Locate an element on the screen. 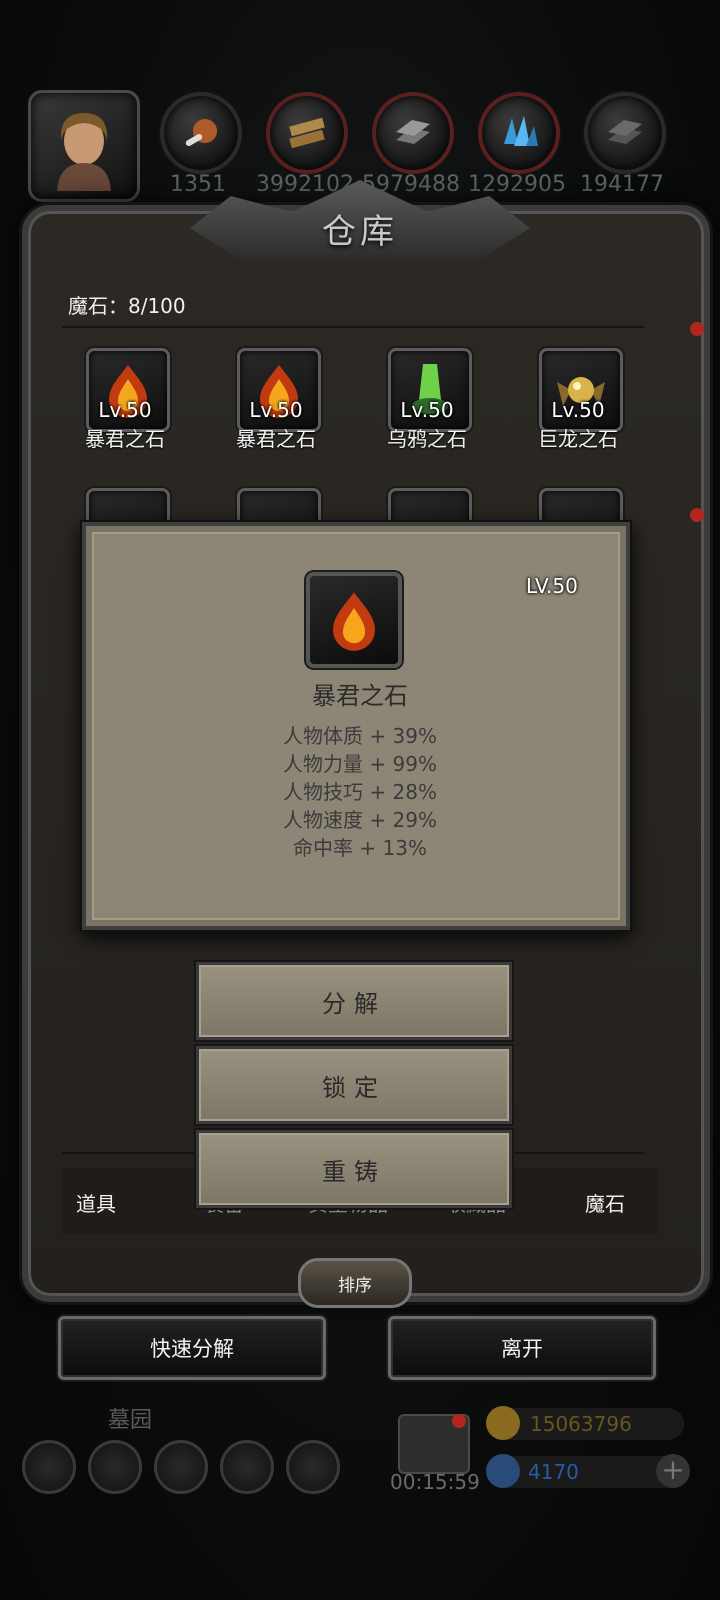 This screenshot has width=720, height=1600. detail-level: LV.50 is located at coordinates (552, 586).